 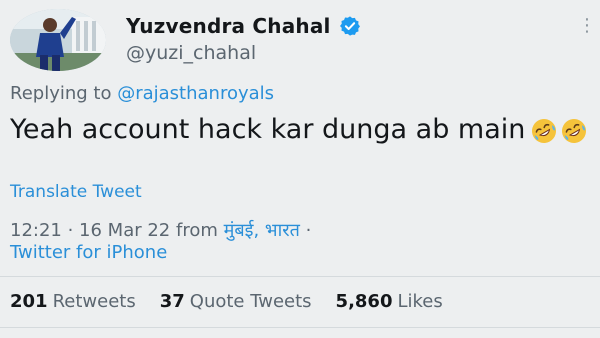 What do you see at coordinates (197, 230) in the screenshot?
I see `from-label: from` at bounding box center [197, 230].